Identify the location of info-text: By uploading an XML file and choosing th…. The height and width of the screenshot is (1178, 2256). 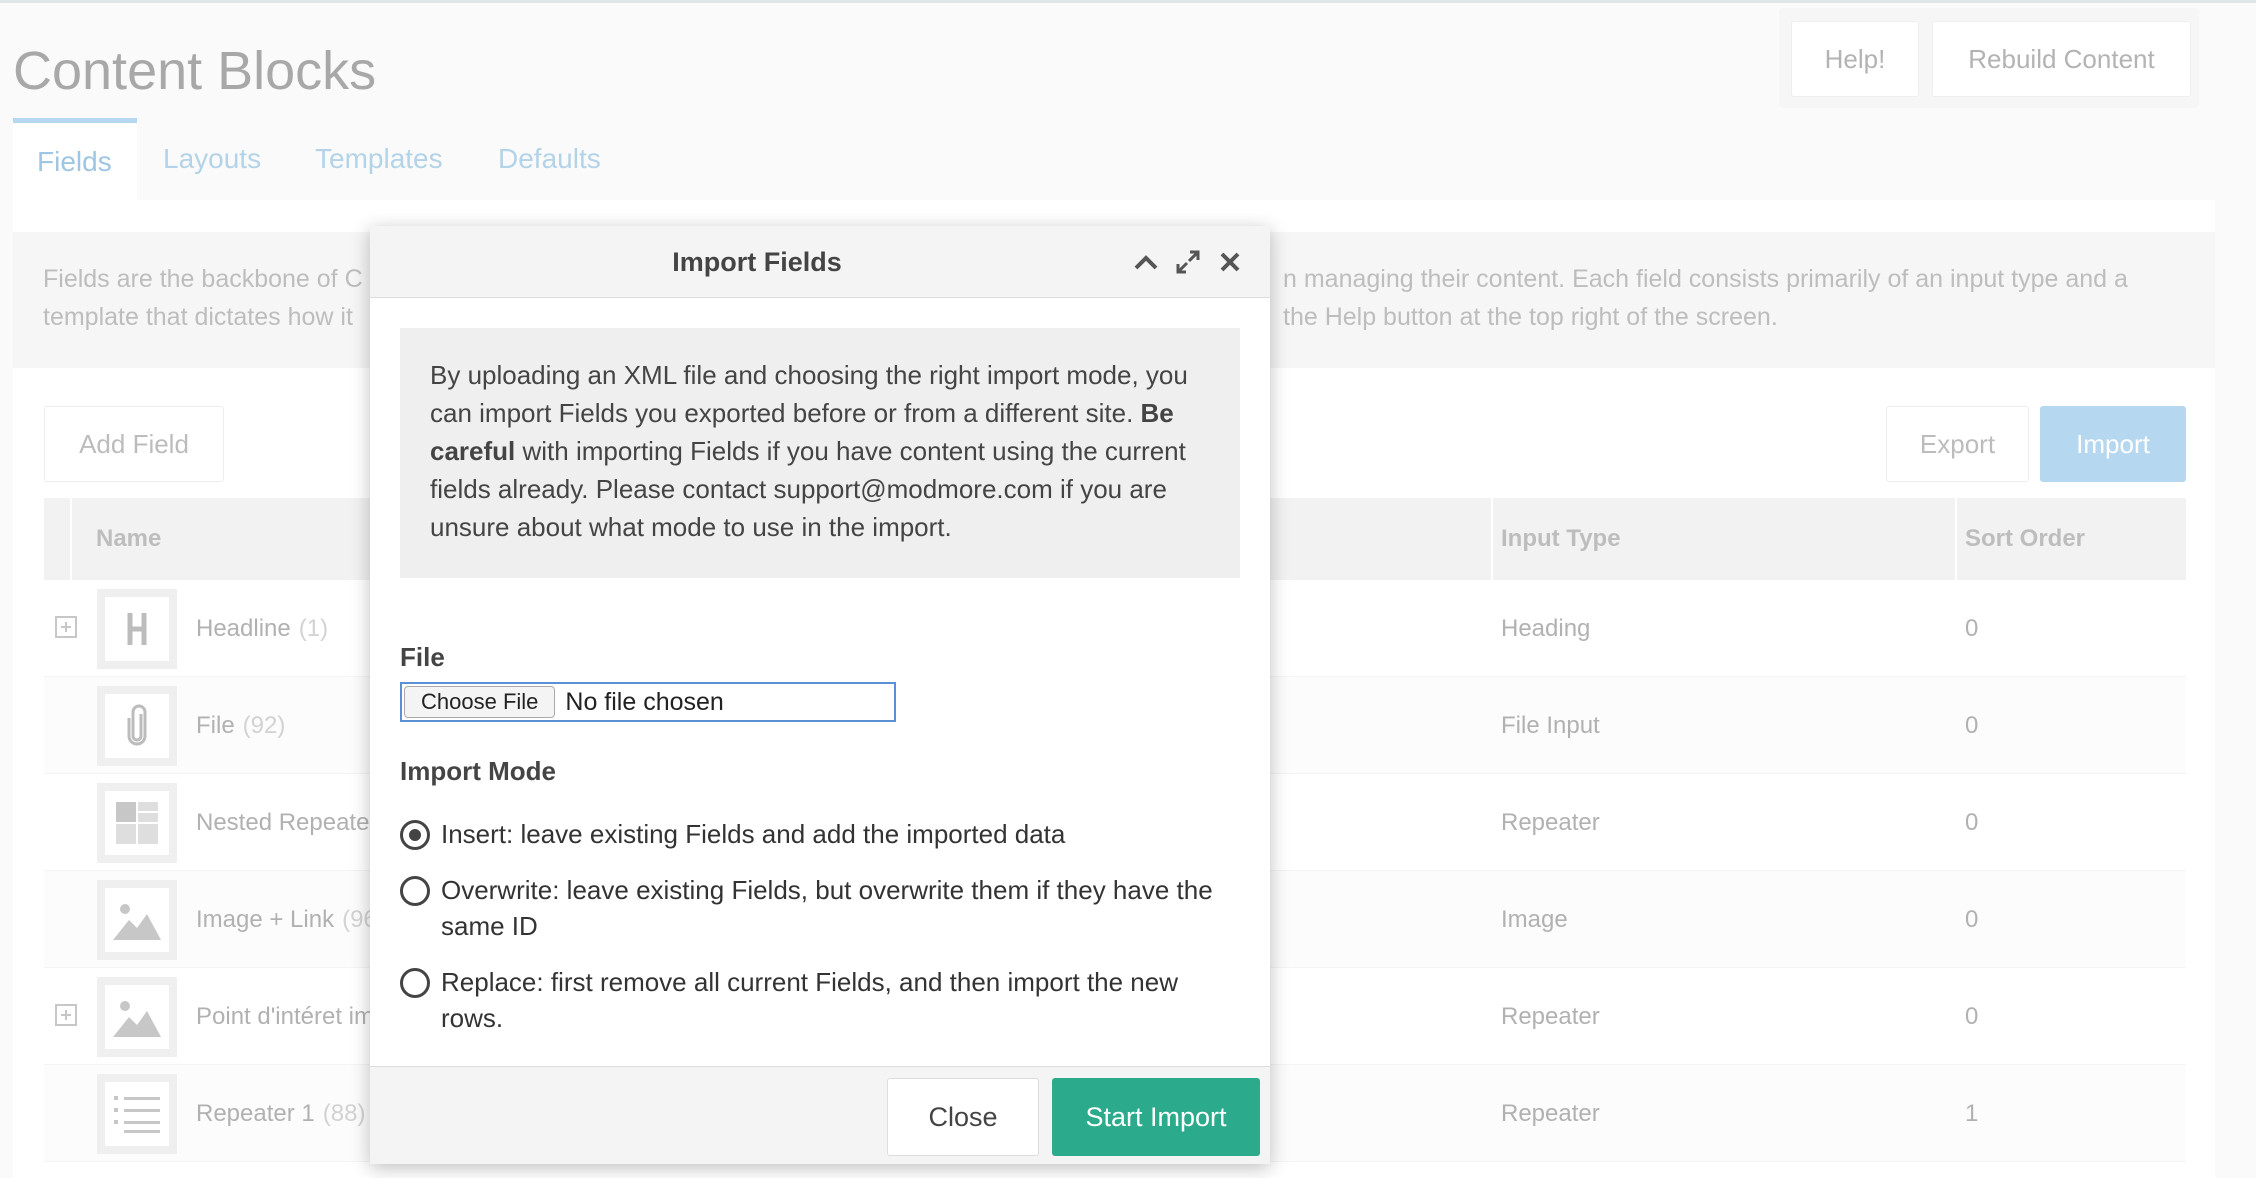
(809, 394).